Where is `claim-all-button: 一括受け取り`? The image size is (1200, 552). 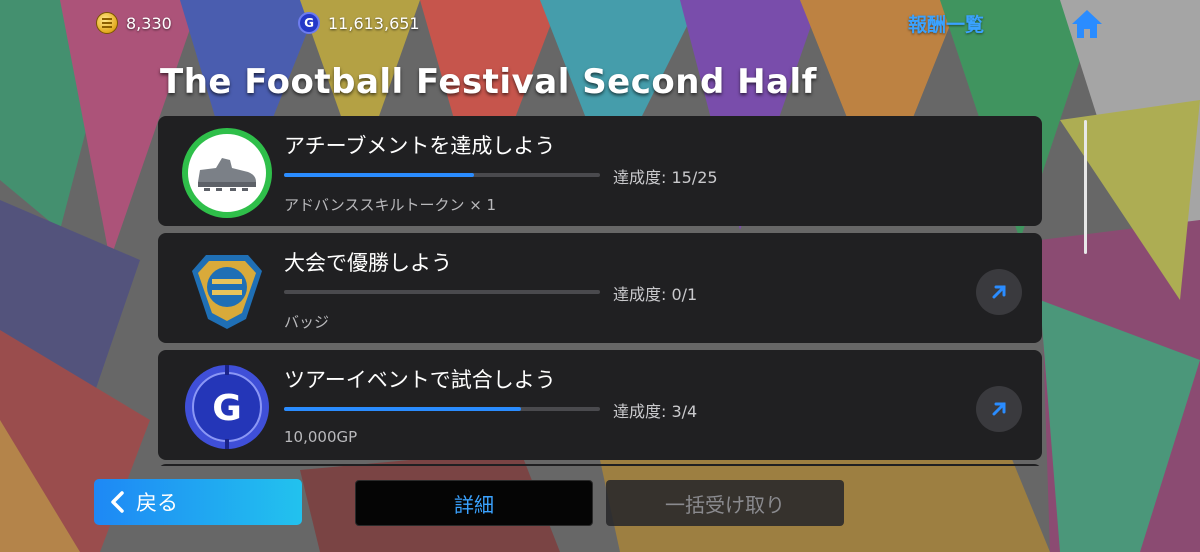 claim-all-button: 一括受け取り is located at coordinates (725, 503).